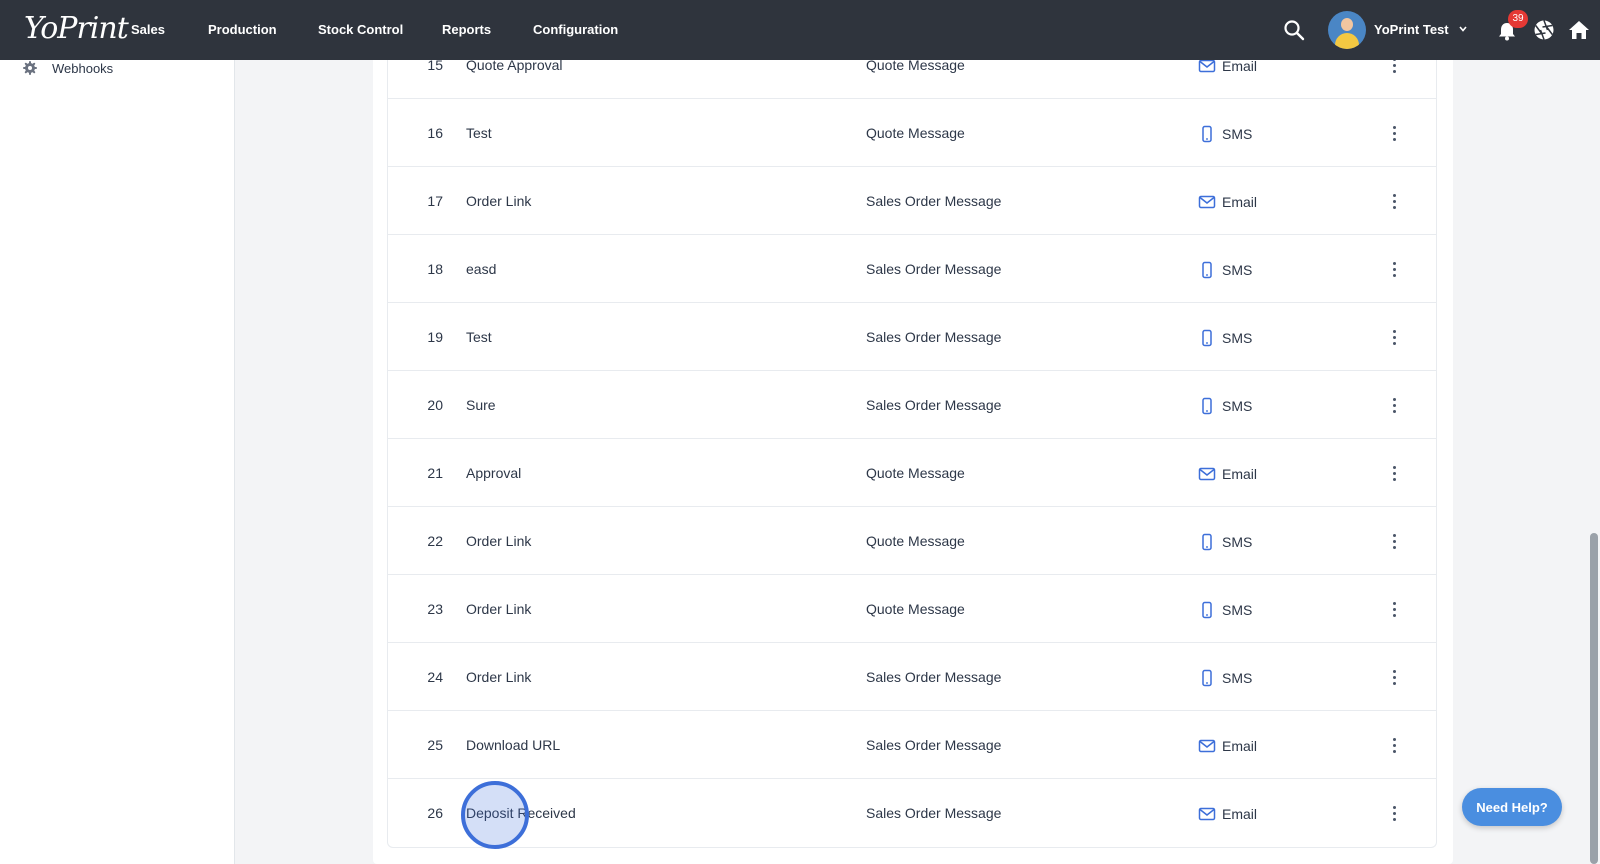 This screenshot has height=864, width=1600. I want to click on avatar-body, so click(1347, 41).